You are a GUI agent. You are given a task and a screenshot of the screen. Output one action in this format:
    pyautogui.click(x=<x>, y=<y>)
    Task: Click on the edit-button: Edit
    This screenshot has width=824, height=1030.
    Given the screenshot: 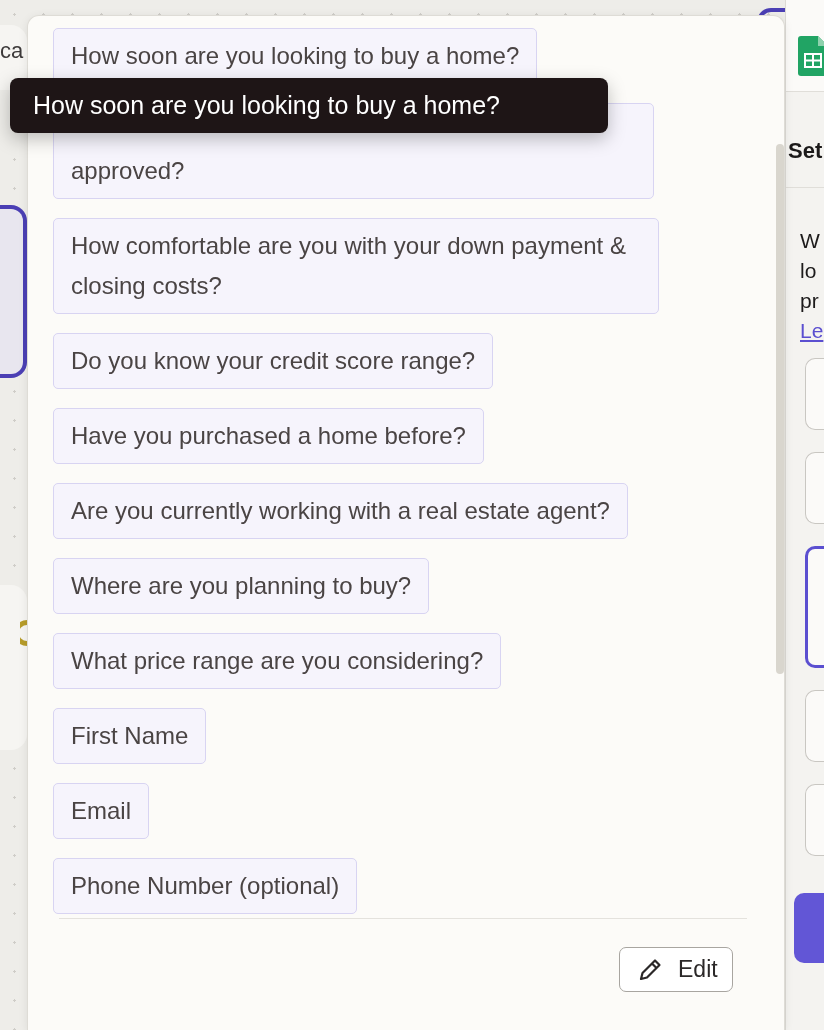 What is the action you would take?
    pyautogui.click(x=676, y=969)
    